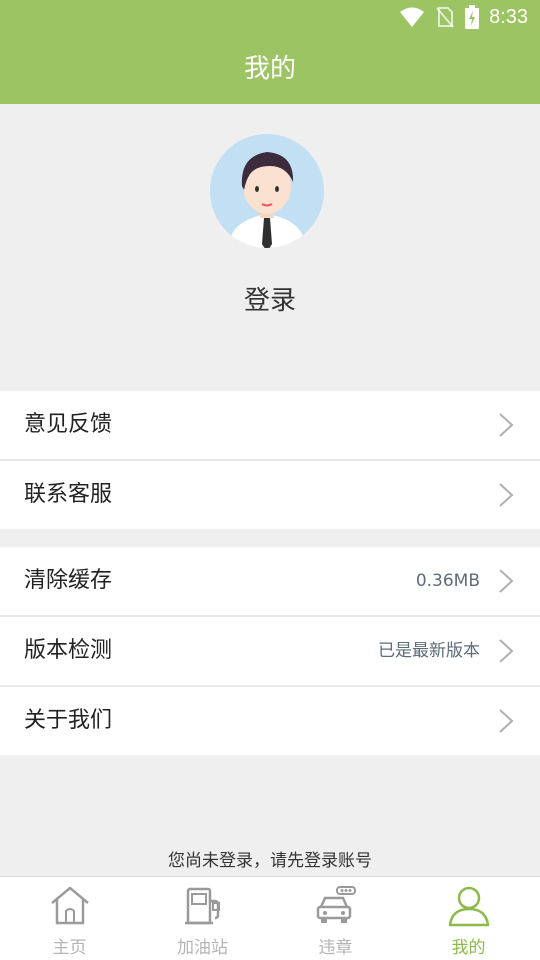  I want to click on version-status-value: 已是最新版本, so click(429, 651).